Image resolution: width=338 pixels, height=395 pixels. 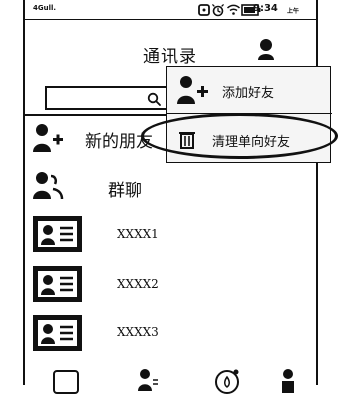 I want to click on popup-menu: 添加好友 清理单向好友, so click(x=249, y=114).